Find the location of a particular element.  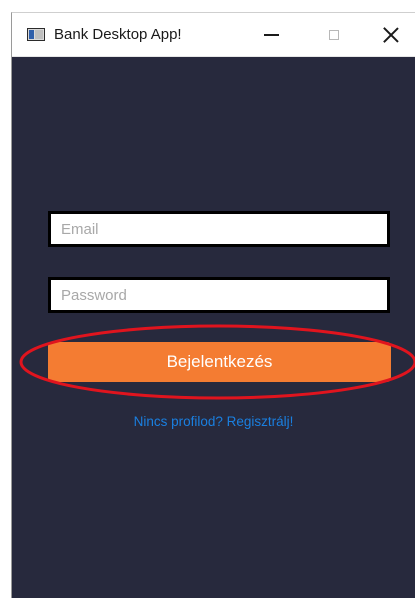

password-field is located at coordinates (219, 295).